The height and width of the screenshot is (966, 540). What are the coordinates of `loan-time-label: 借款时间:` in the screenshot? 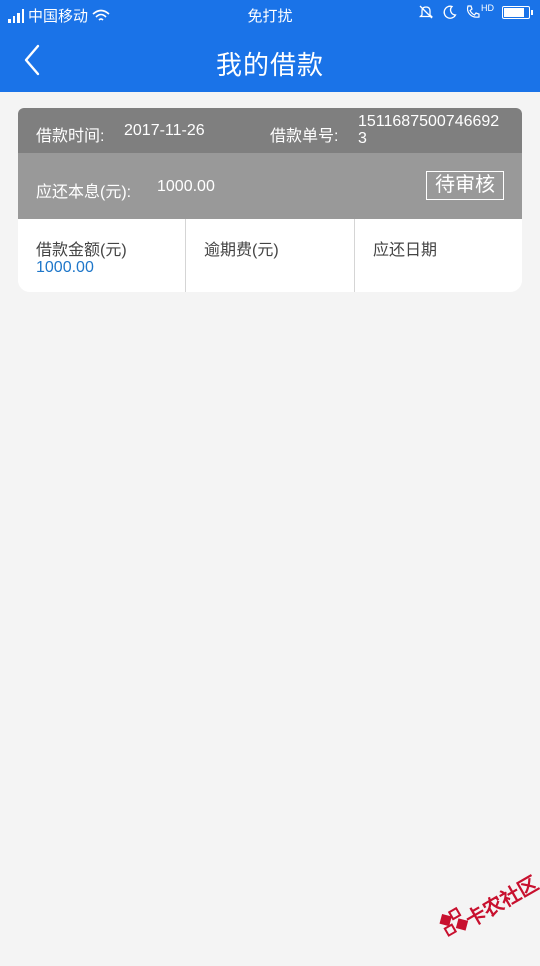 It's located at (70, 136).